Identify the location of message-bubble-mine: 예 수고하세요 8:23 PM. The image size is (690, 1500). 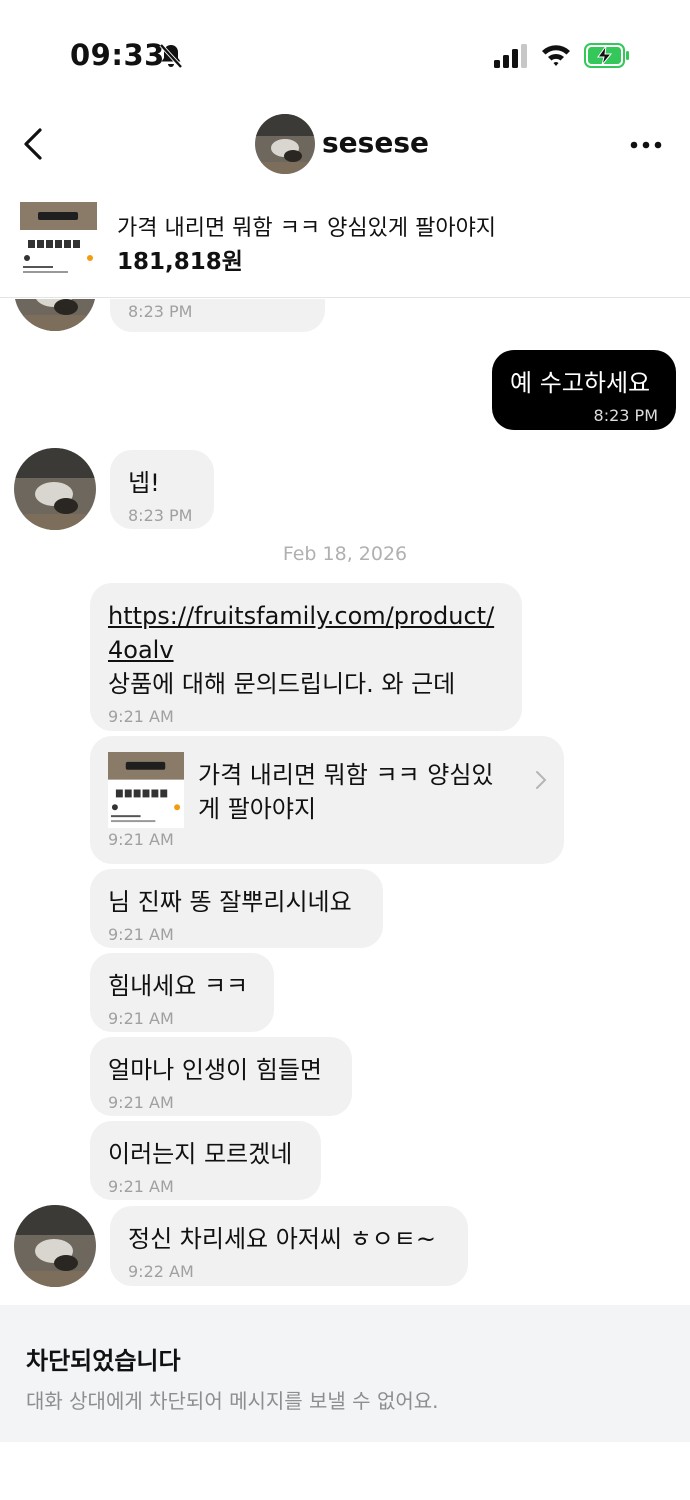
(584, 390).